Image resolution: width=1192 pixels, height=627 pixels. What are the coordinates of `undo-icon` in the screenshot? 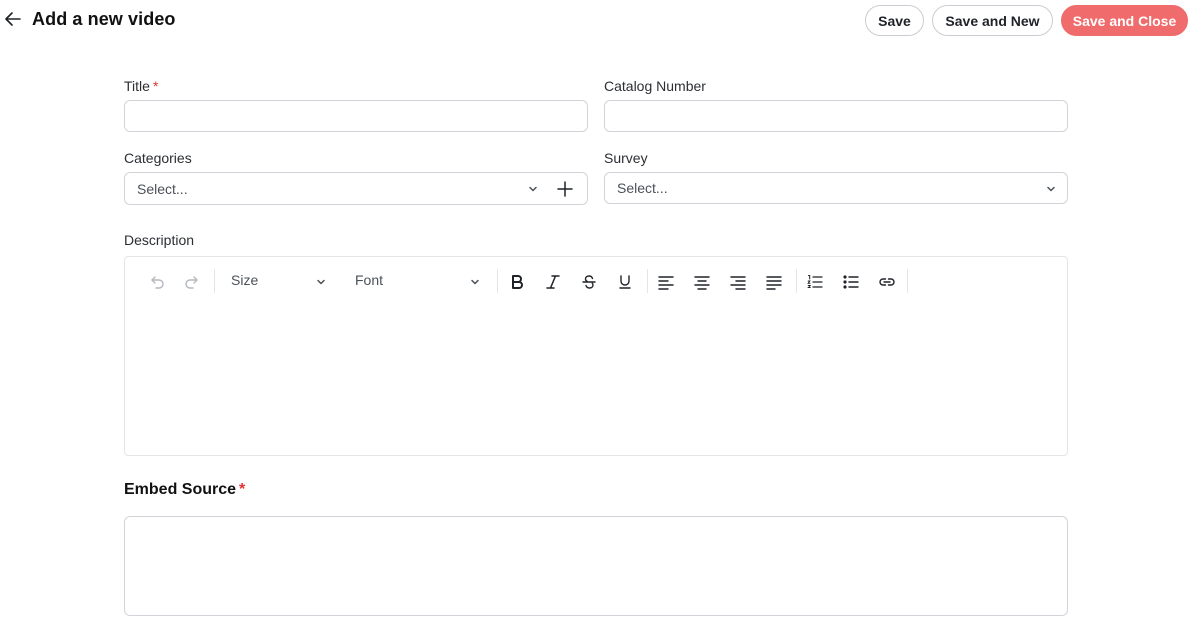 It's located at (157, 282).